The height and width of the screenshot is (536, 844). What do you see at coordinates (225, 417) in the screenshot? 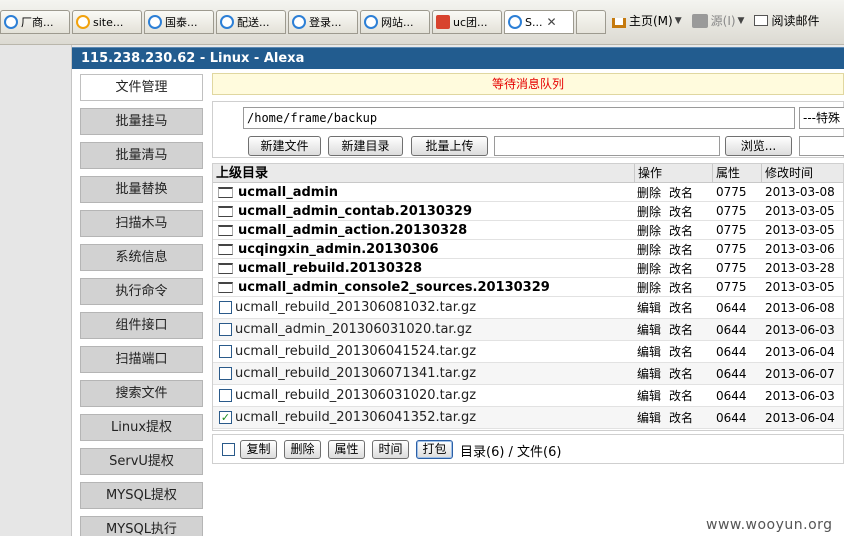
I see `file-checkbox: ✓` at bounding box center [225, 417].